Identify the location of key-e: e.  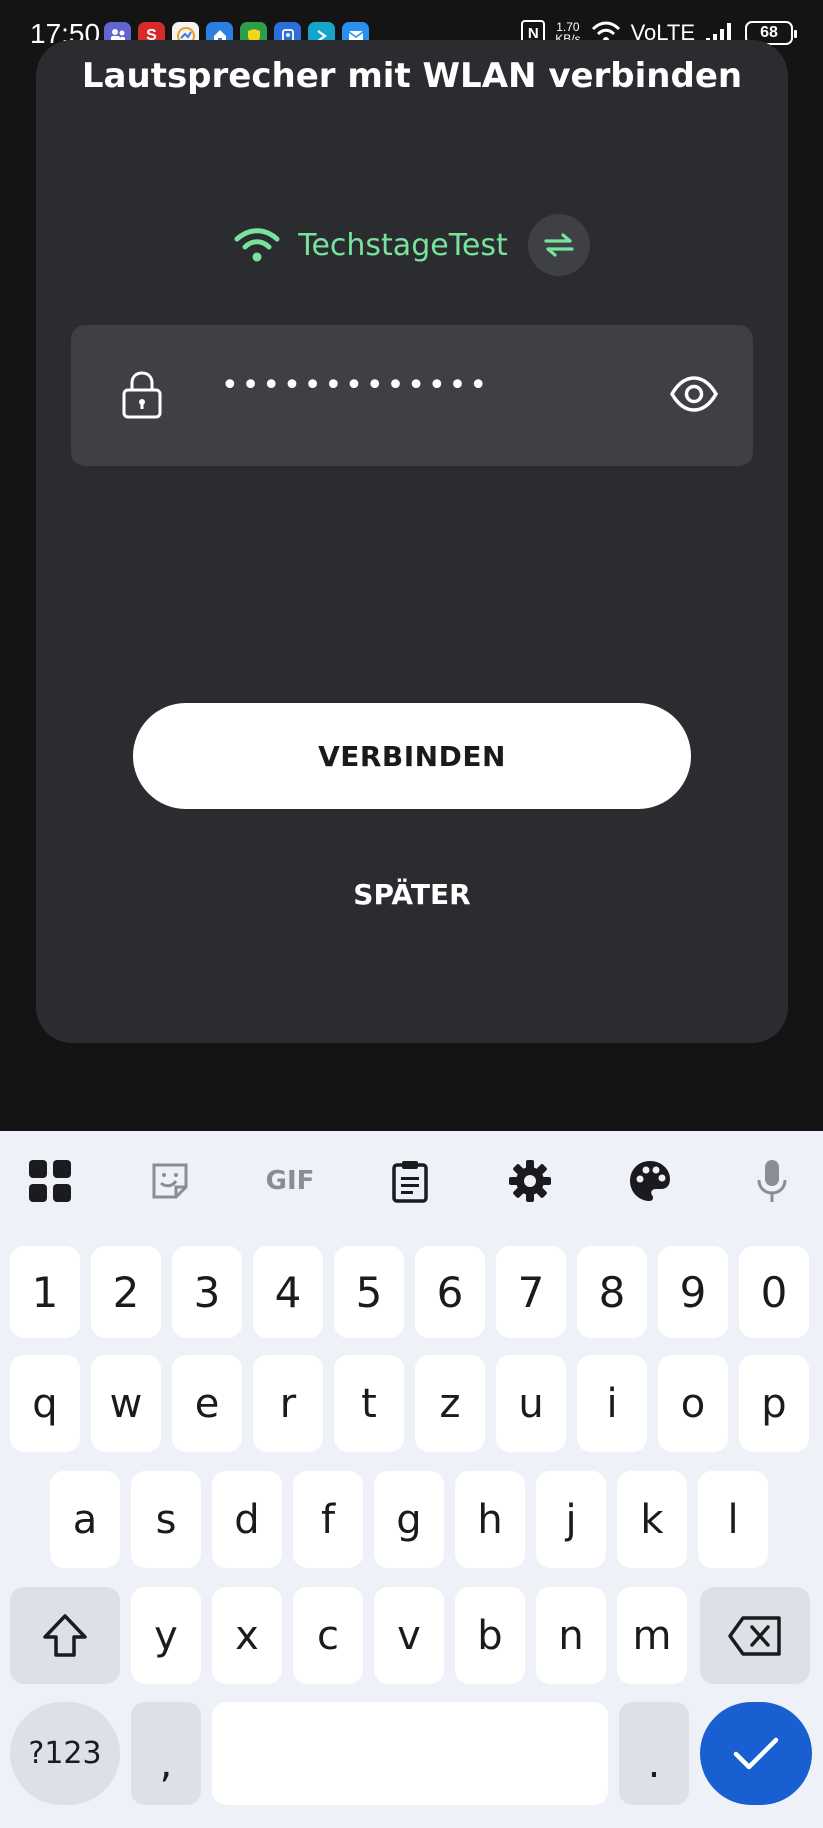
(207, 1403).